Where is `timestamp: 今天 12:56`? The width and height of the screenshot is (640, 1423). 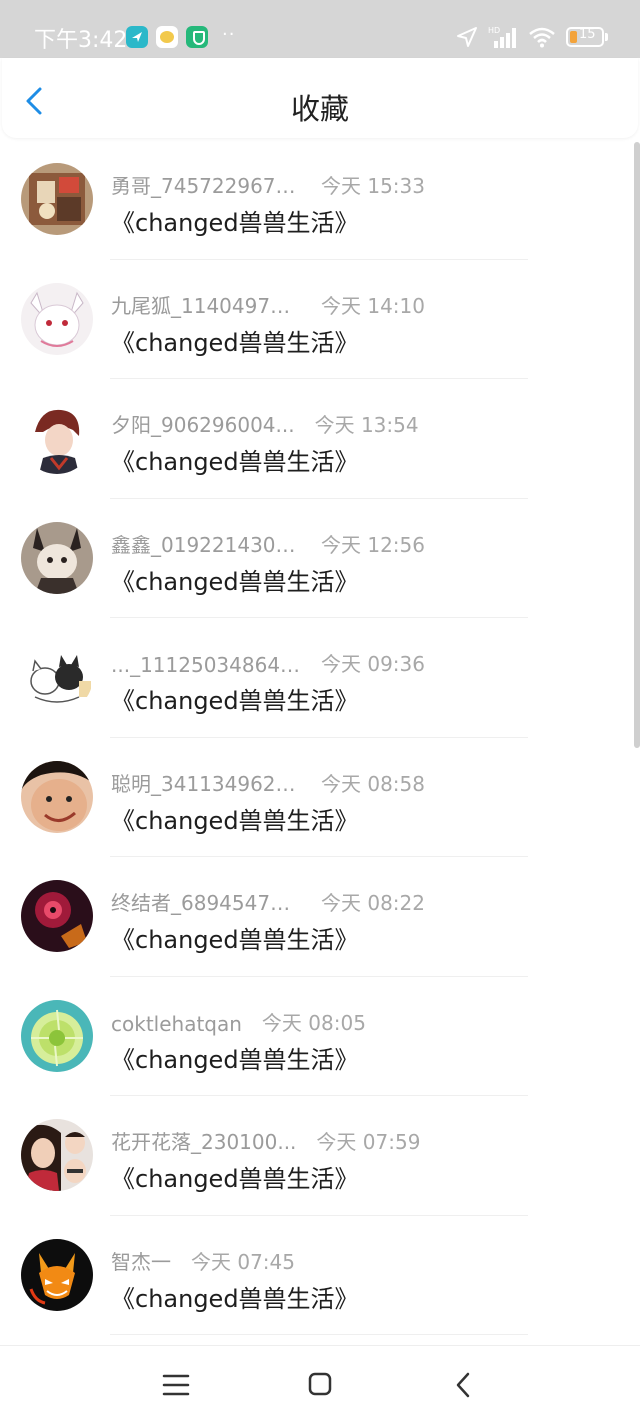 timestamp: 今天 12:56 is located at coordinates (373, 544).